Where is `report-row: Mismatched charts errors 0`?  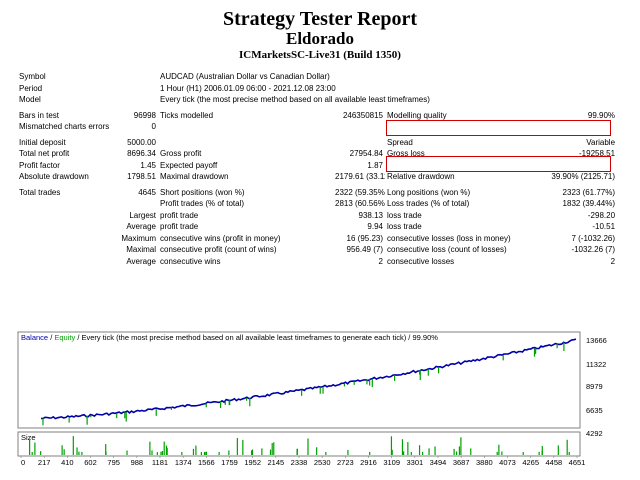 report-row: Mismatched charts errors 0 is located at coordinates (317, 127).